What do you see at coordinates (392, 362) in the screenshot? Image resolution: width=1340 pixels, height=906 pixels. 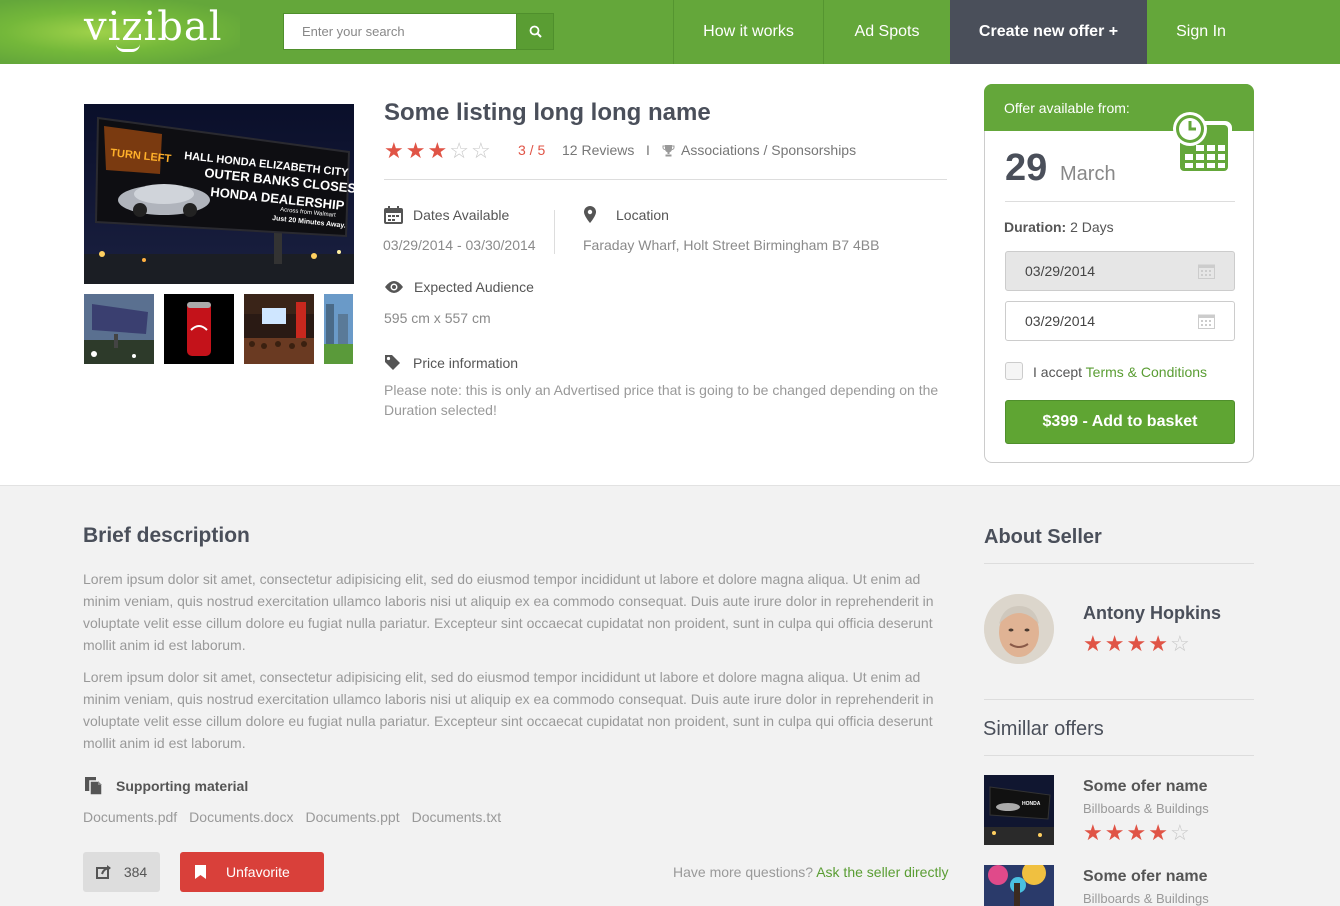 I see `price-tag-icon` at bounding box center [392, 362].